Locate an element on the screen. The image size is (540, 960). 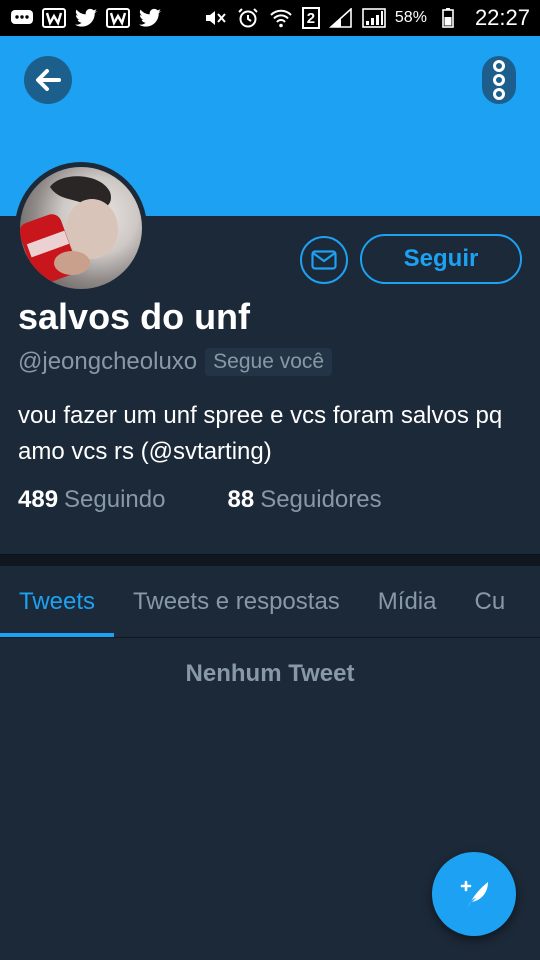
handle-row: @jeongcheoluxo Segue você is located at coordinates (175, 362).